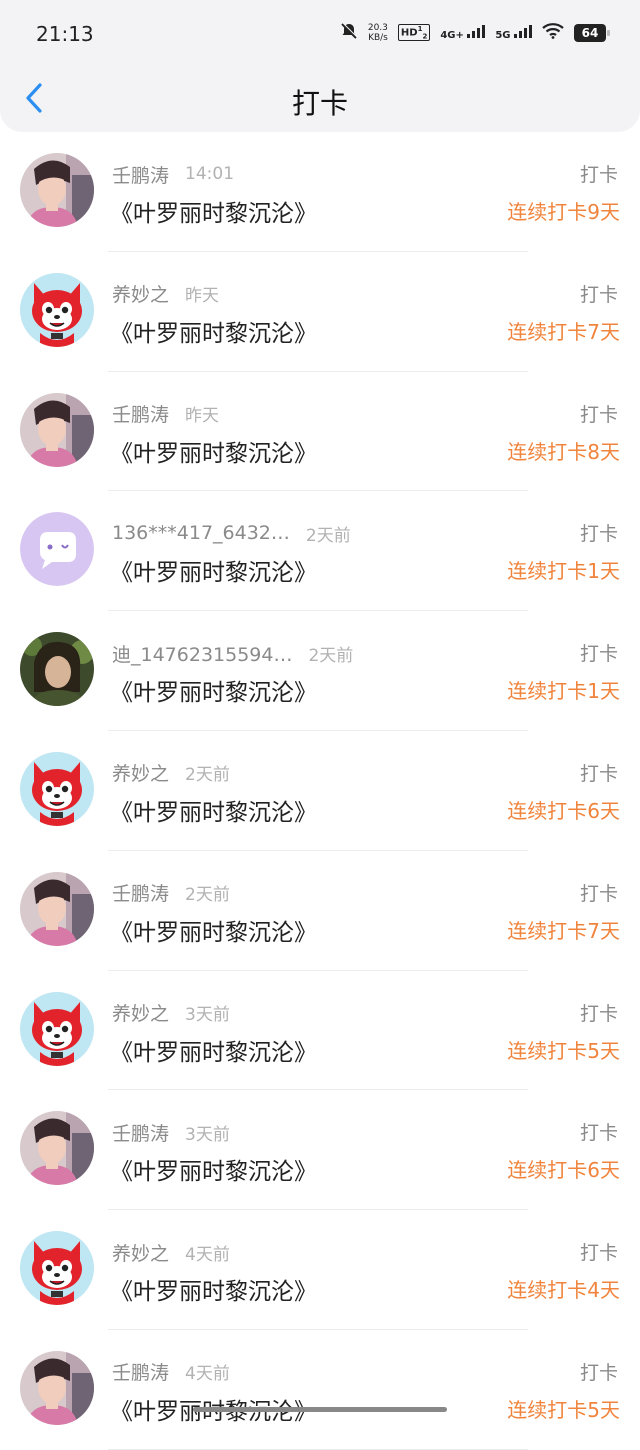 This screenshot has width=640, height=1450. I want to click on list-item: 迪_14762315594… 2天前 《叶罗丽时黎沉沦》 打卡 连续打卡1天, so click(320, 671).